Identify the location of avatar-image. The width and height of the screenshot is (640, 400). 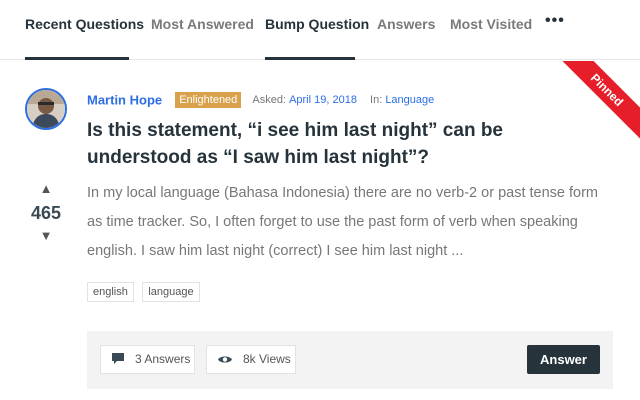
(46, 109).